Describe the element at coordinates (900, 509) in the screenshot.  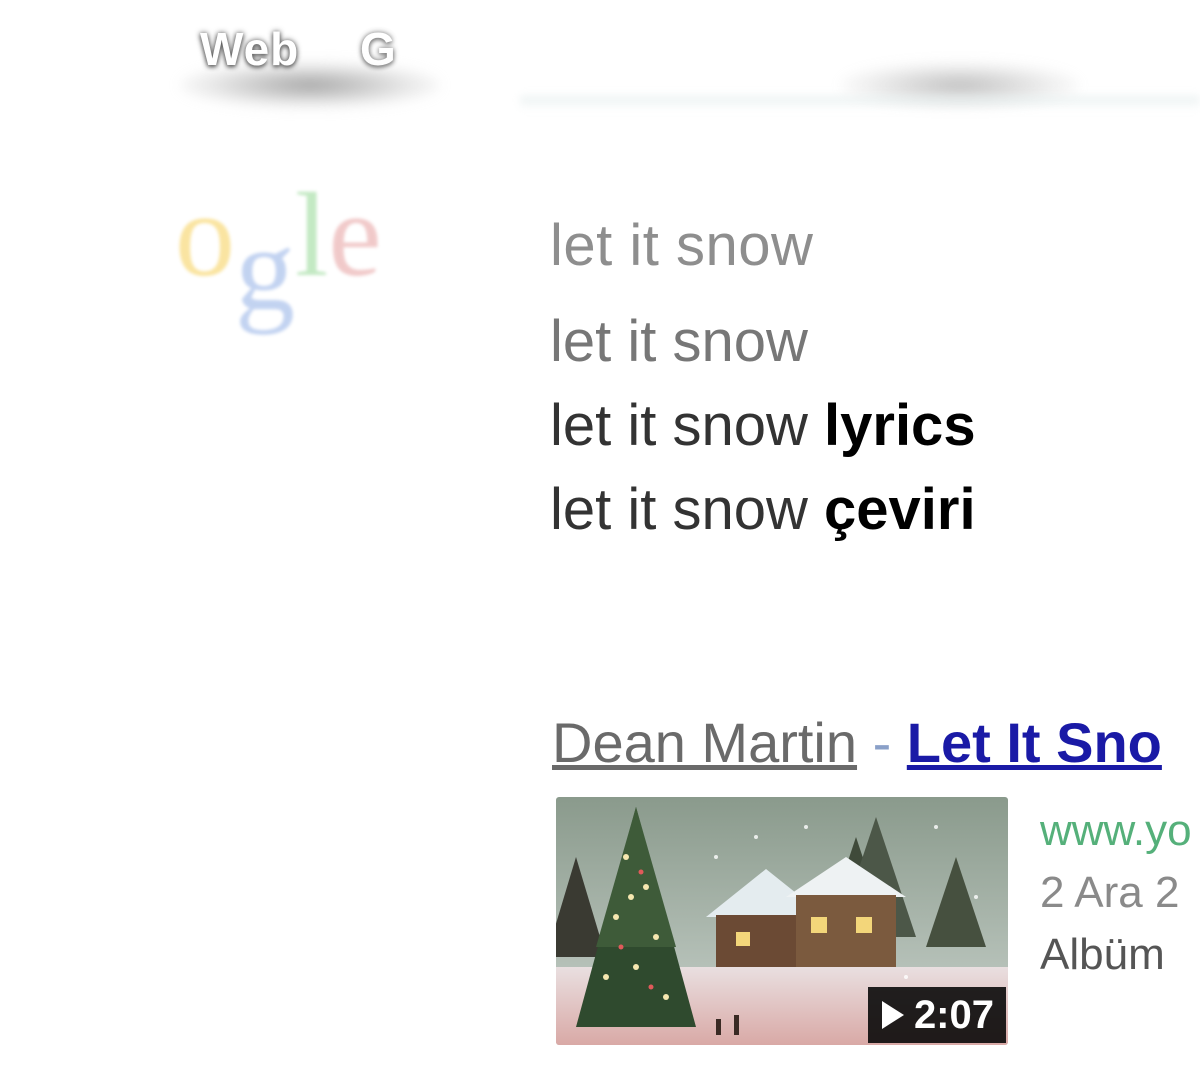
I see `suggestion-extra: çeviri` at that location.